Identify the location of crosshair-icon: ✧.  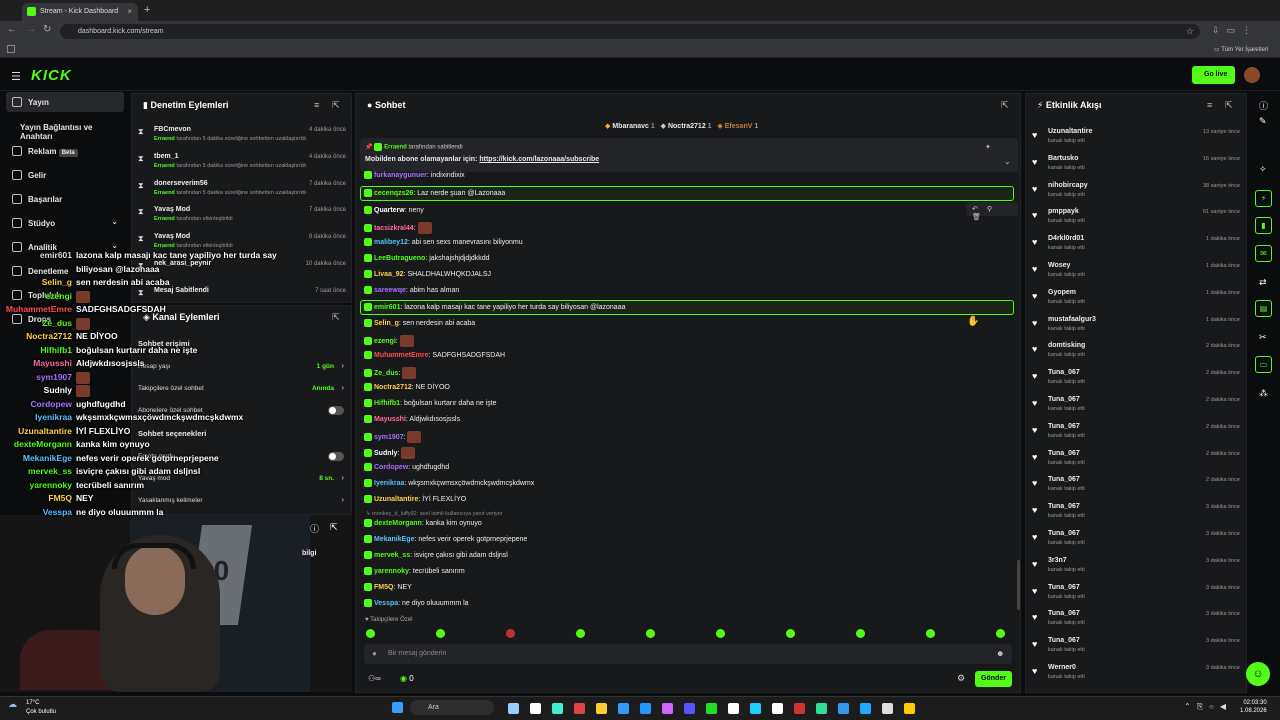
(1263, 169).